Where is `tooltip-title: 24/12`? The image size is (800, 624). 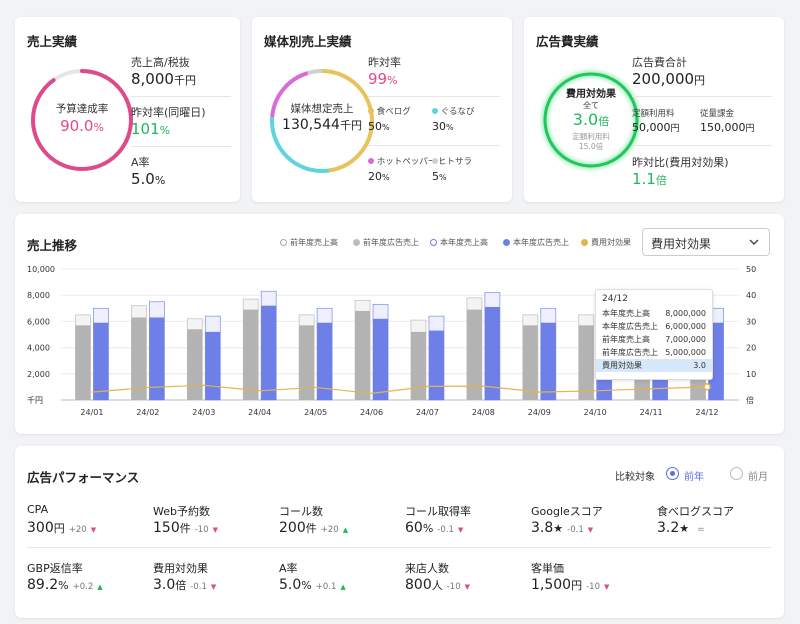
tooltip-title: 24/12 is located at coordinates (615, 299).